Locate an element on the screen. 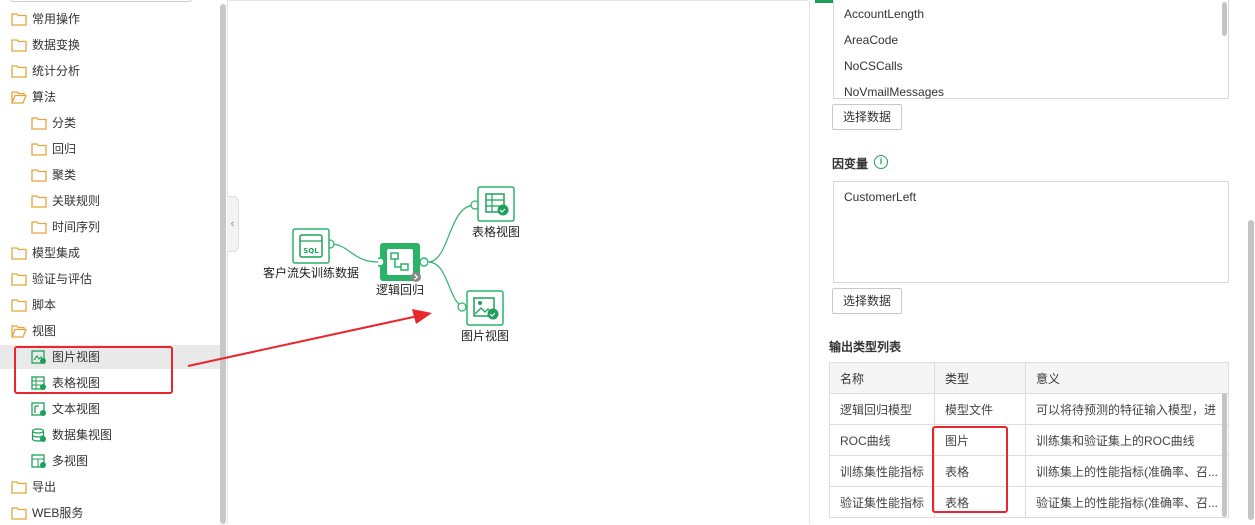 This screenshot has height=525, width=1255. edge-logistic-to-image is located at coordinates (447, 284).